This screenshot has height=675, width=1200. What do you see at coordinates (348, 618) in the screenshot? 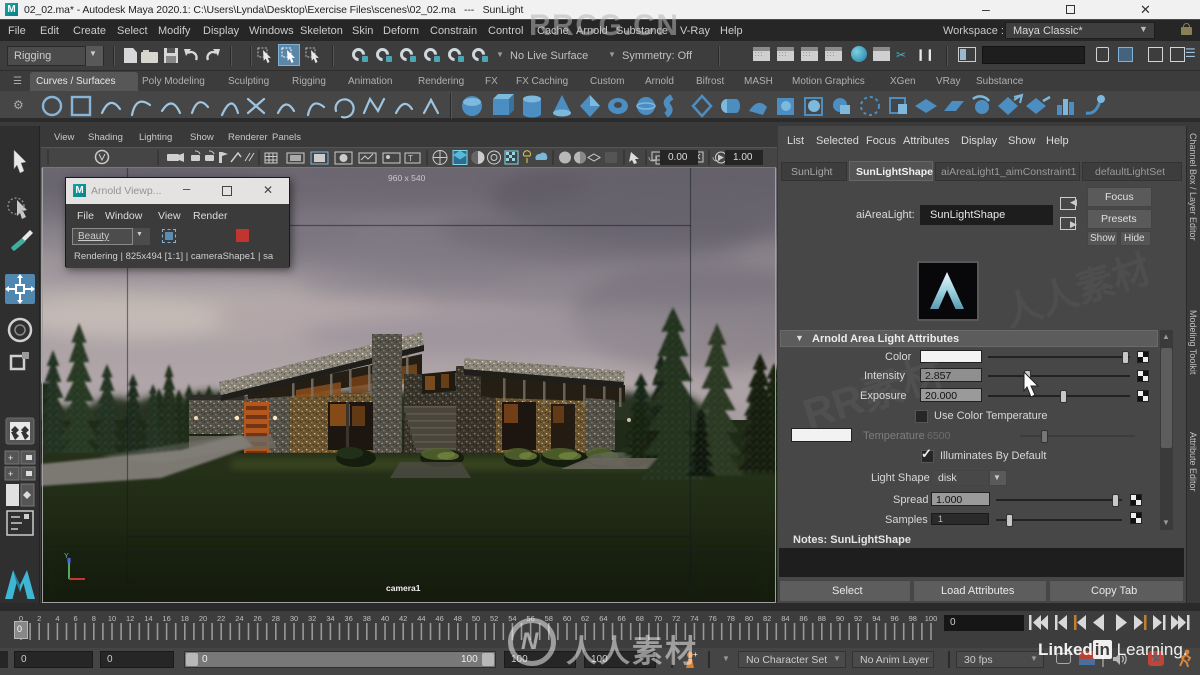
I see `svg-text: 36` at bounding box center [348, 618].